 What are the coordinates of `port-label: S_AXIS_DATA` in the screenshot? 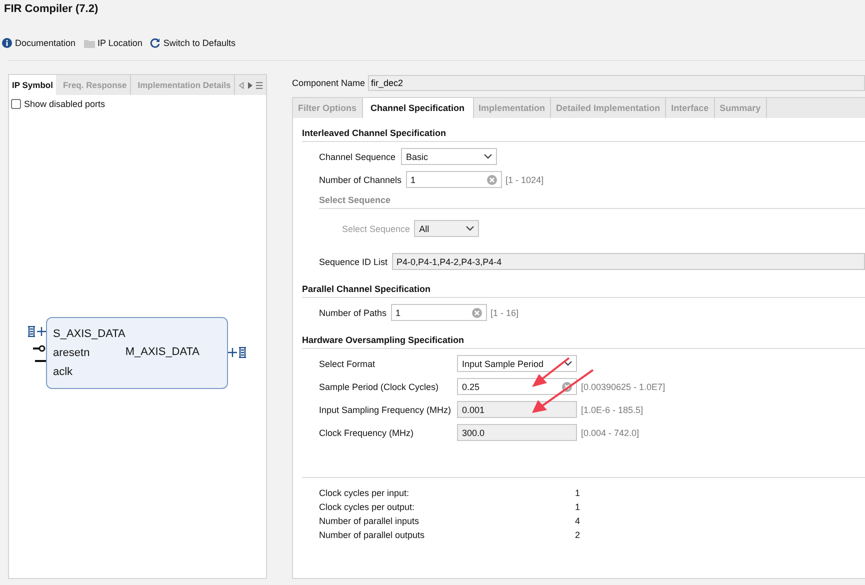 It's located at (89, 334).